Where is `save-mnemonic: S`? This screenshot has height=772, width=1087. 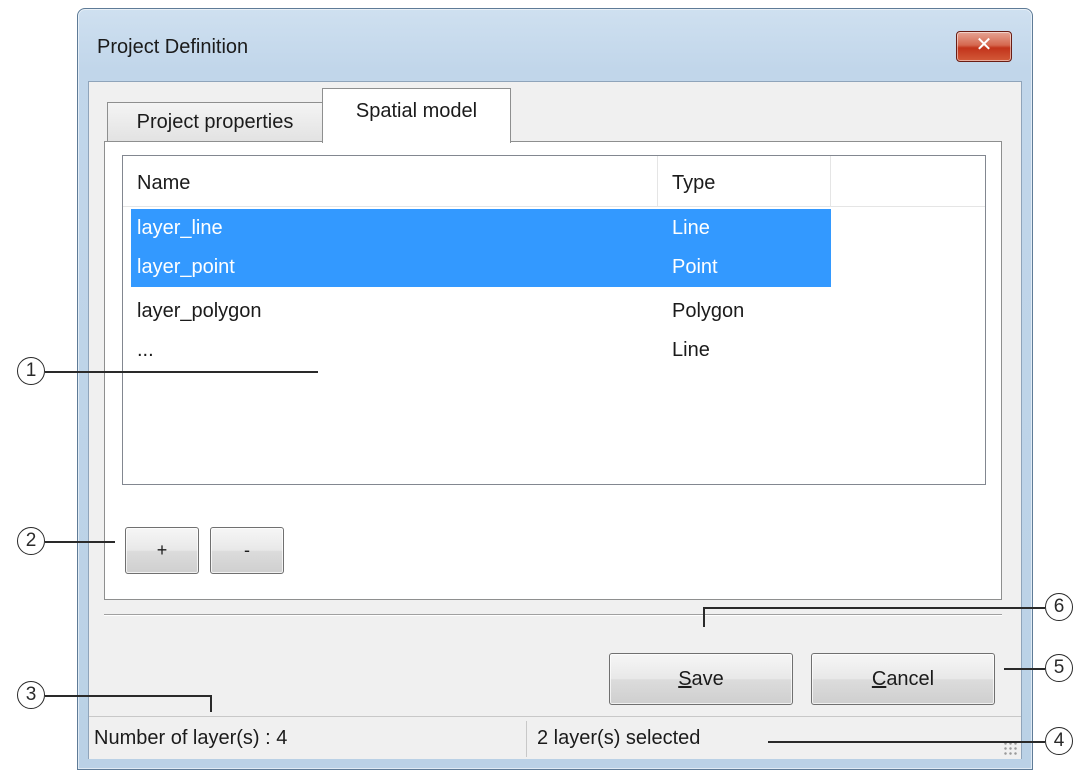 save-mnemonic: S is located at coordinates (685, 679).